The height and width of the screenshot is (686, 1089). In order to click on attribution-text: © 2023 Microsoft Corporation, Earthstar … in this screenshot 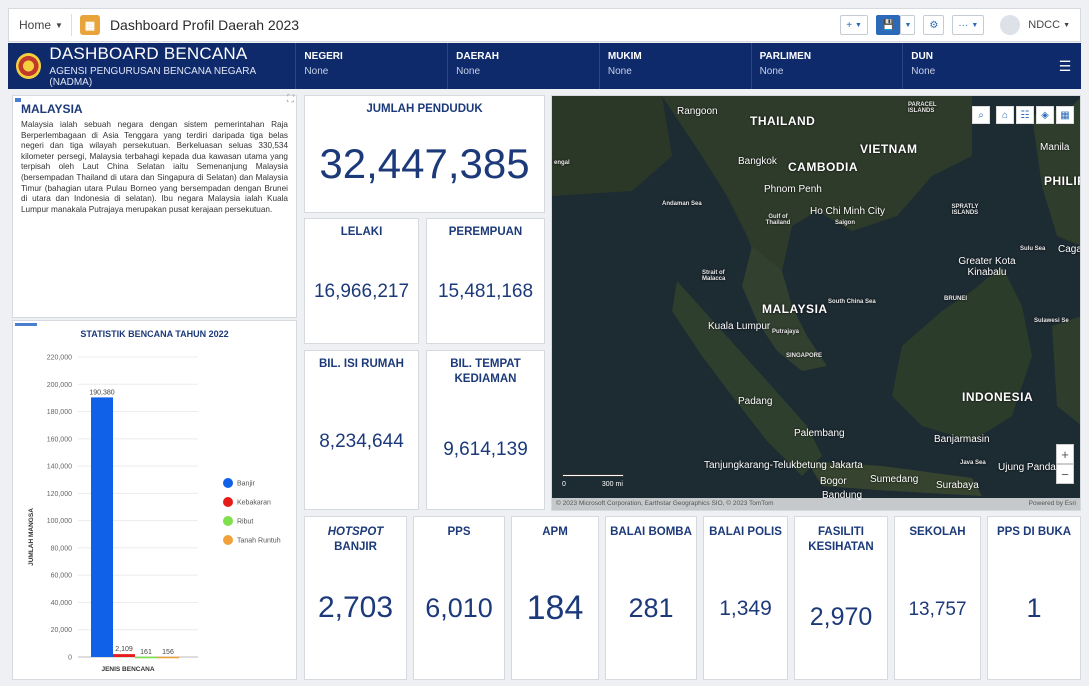, I will do `click(665, 503)`.